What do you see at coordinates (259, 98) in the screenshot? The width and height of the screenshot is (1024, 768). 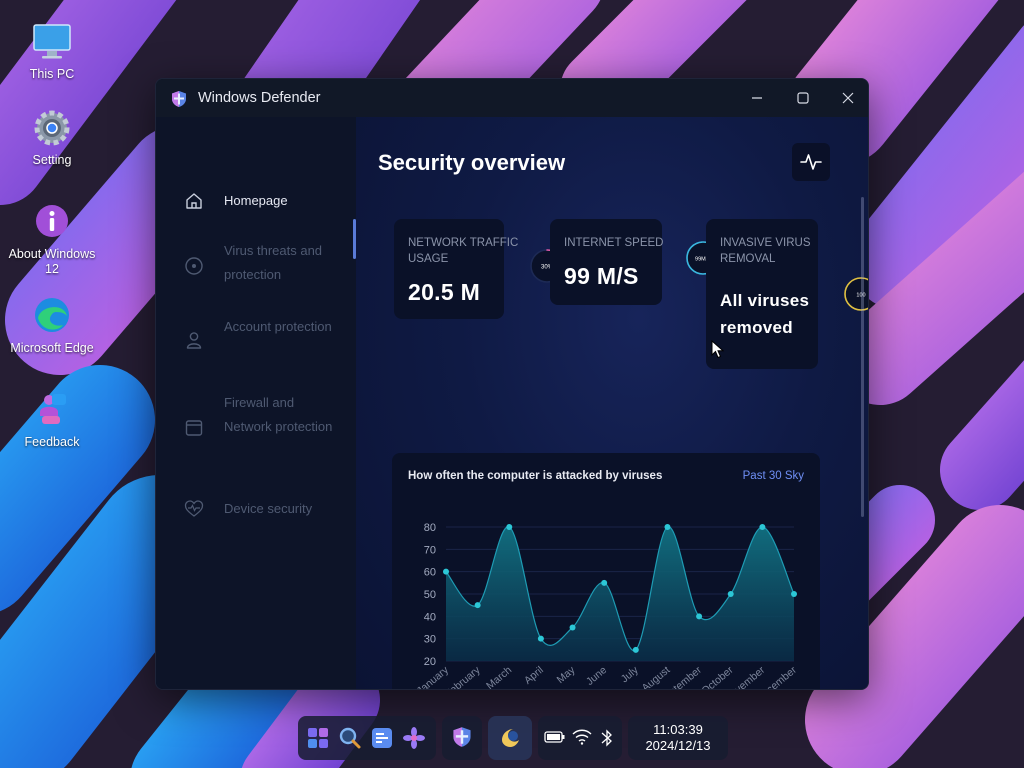 I see `window-title: Windows Defender` at bounding box center [259, 98].